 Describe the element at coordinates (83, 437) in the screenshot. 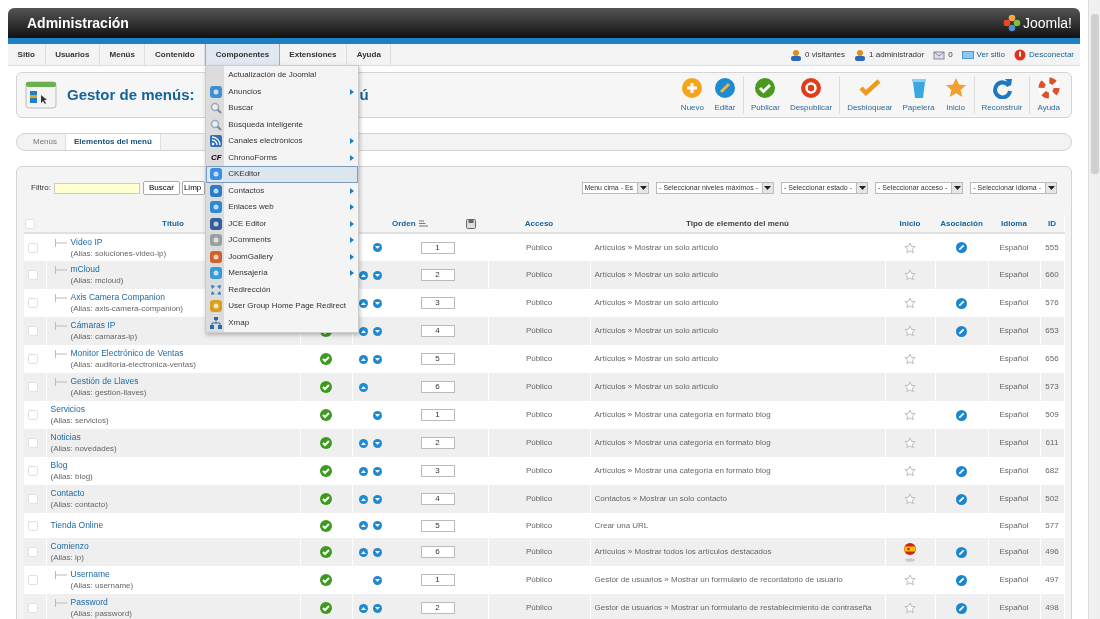

I see `item-link: Noticias` at that location.